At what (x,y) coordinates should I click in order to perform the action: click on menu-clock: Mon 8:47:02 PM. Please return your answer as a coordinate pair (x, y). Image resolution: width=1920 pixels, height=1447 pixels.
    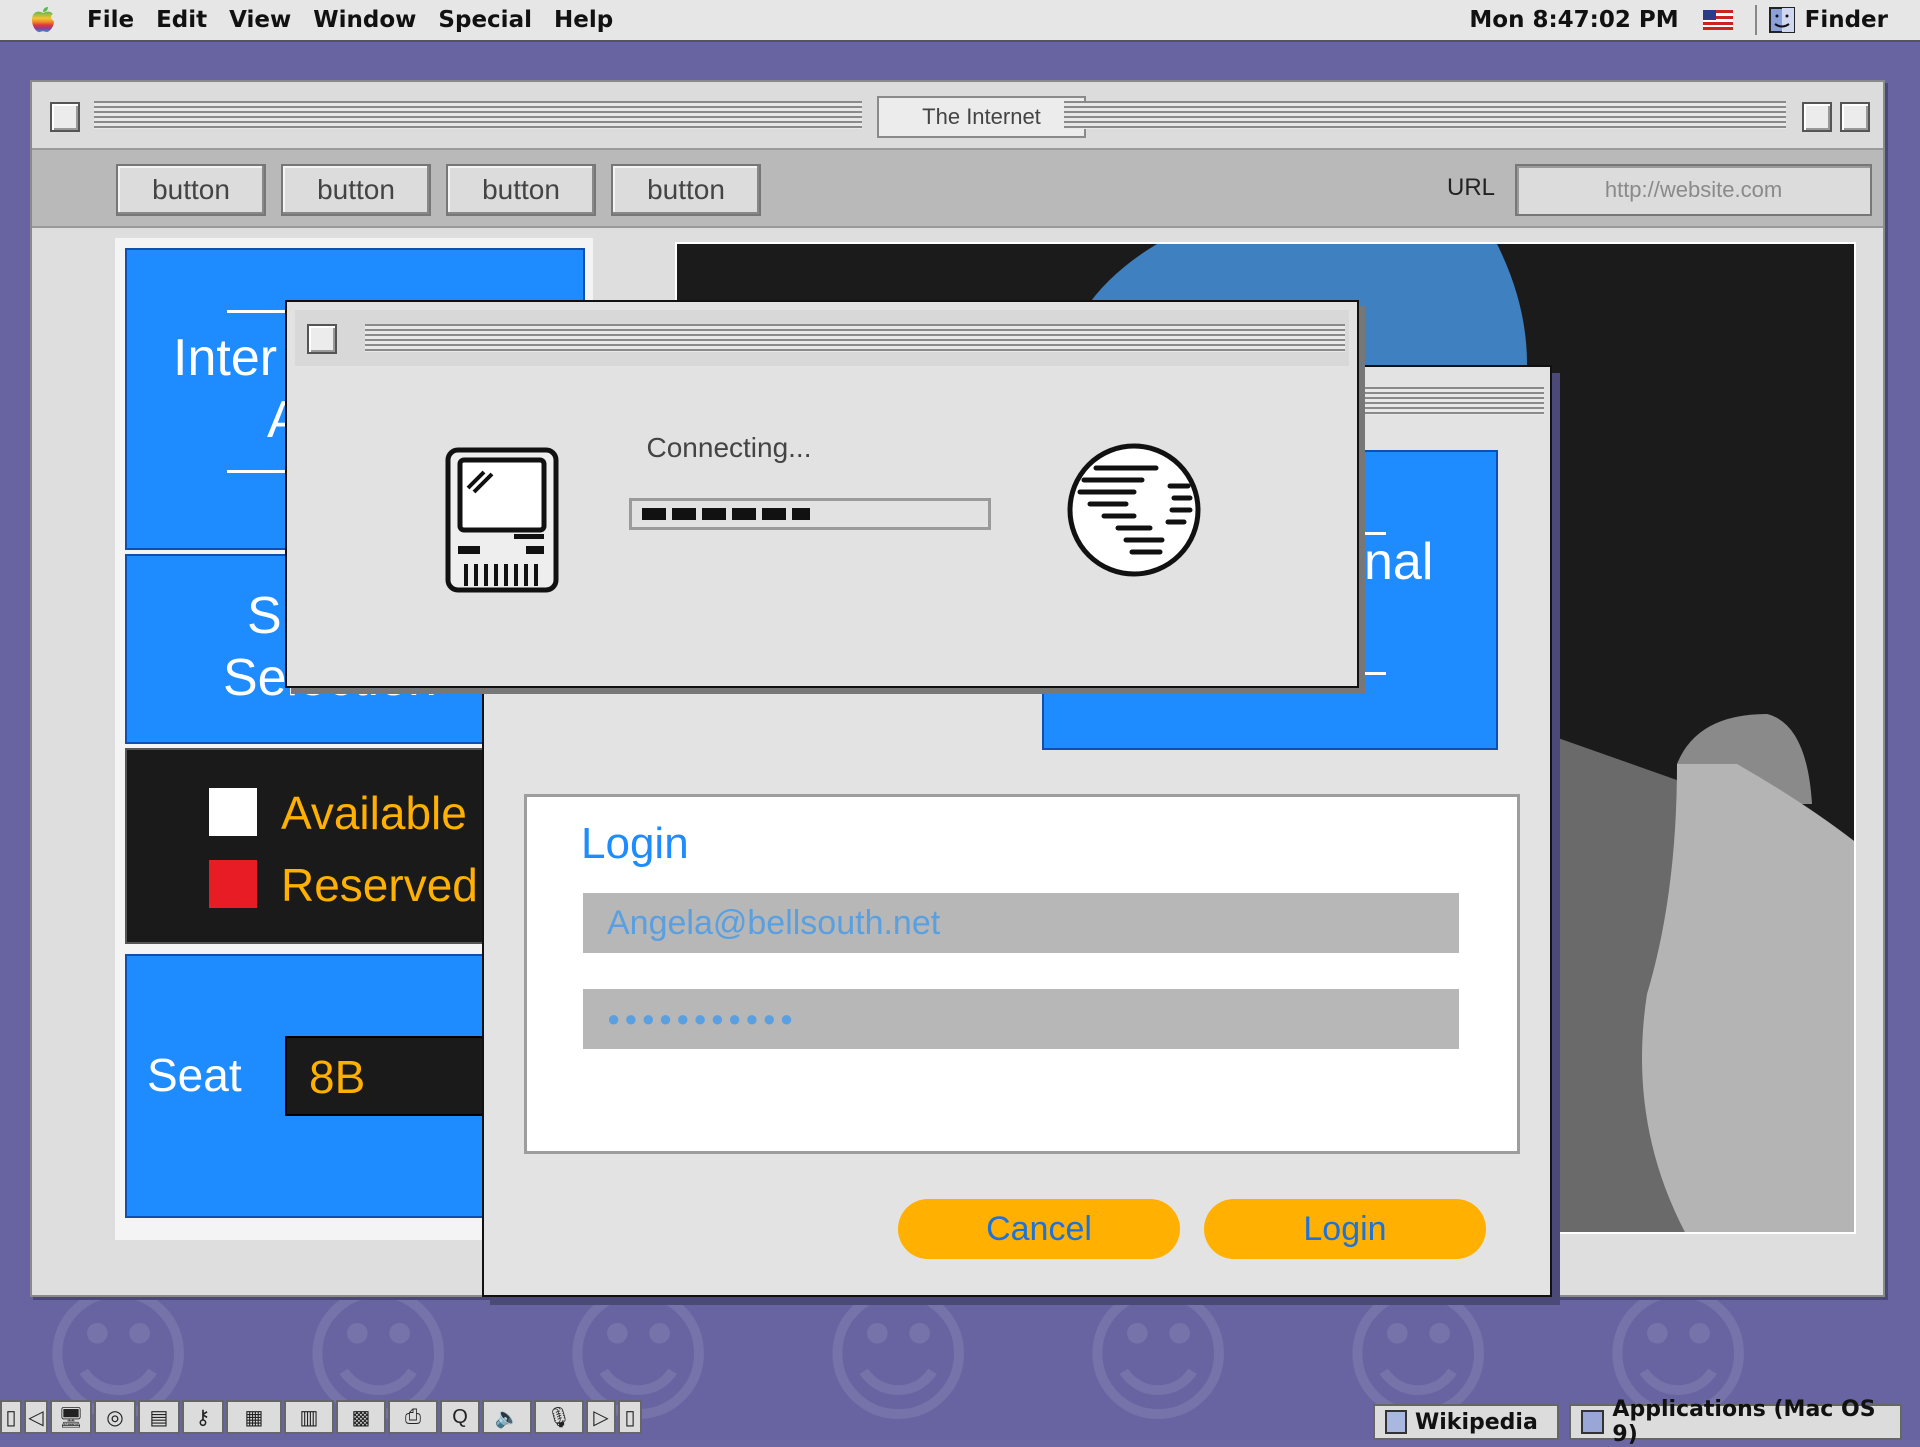
    Looking at the image, I should click on (1573, 20).